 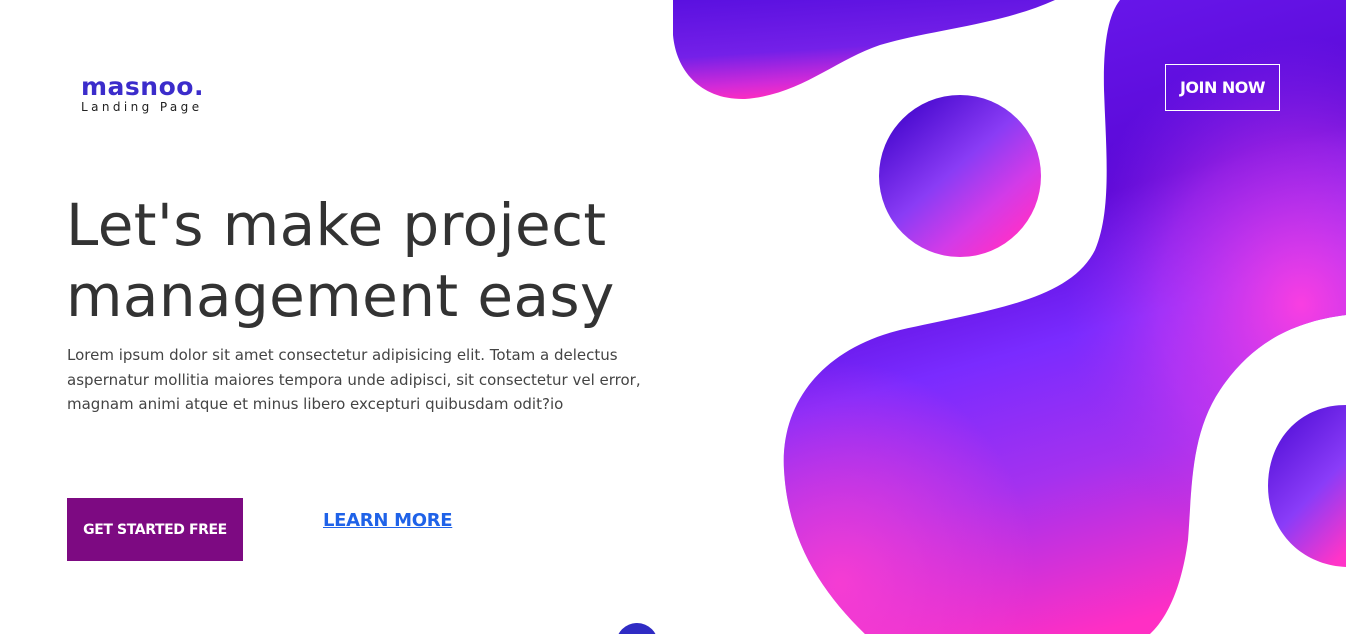 What do you see at coordinates (155, 529) in the screenshot?
I see `get-started-free-button: GET STARTED FREE` at bounding box center [155, 529].